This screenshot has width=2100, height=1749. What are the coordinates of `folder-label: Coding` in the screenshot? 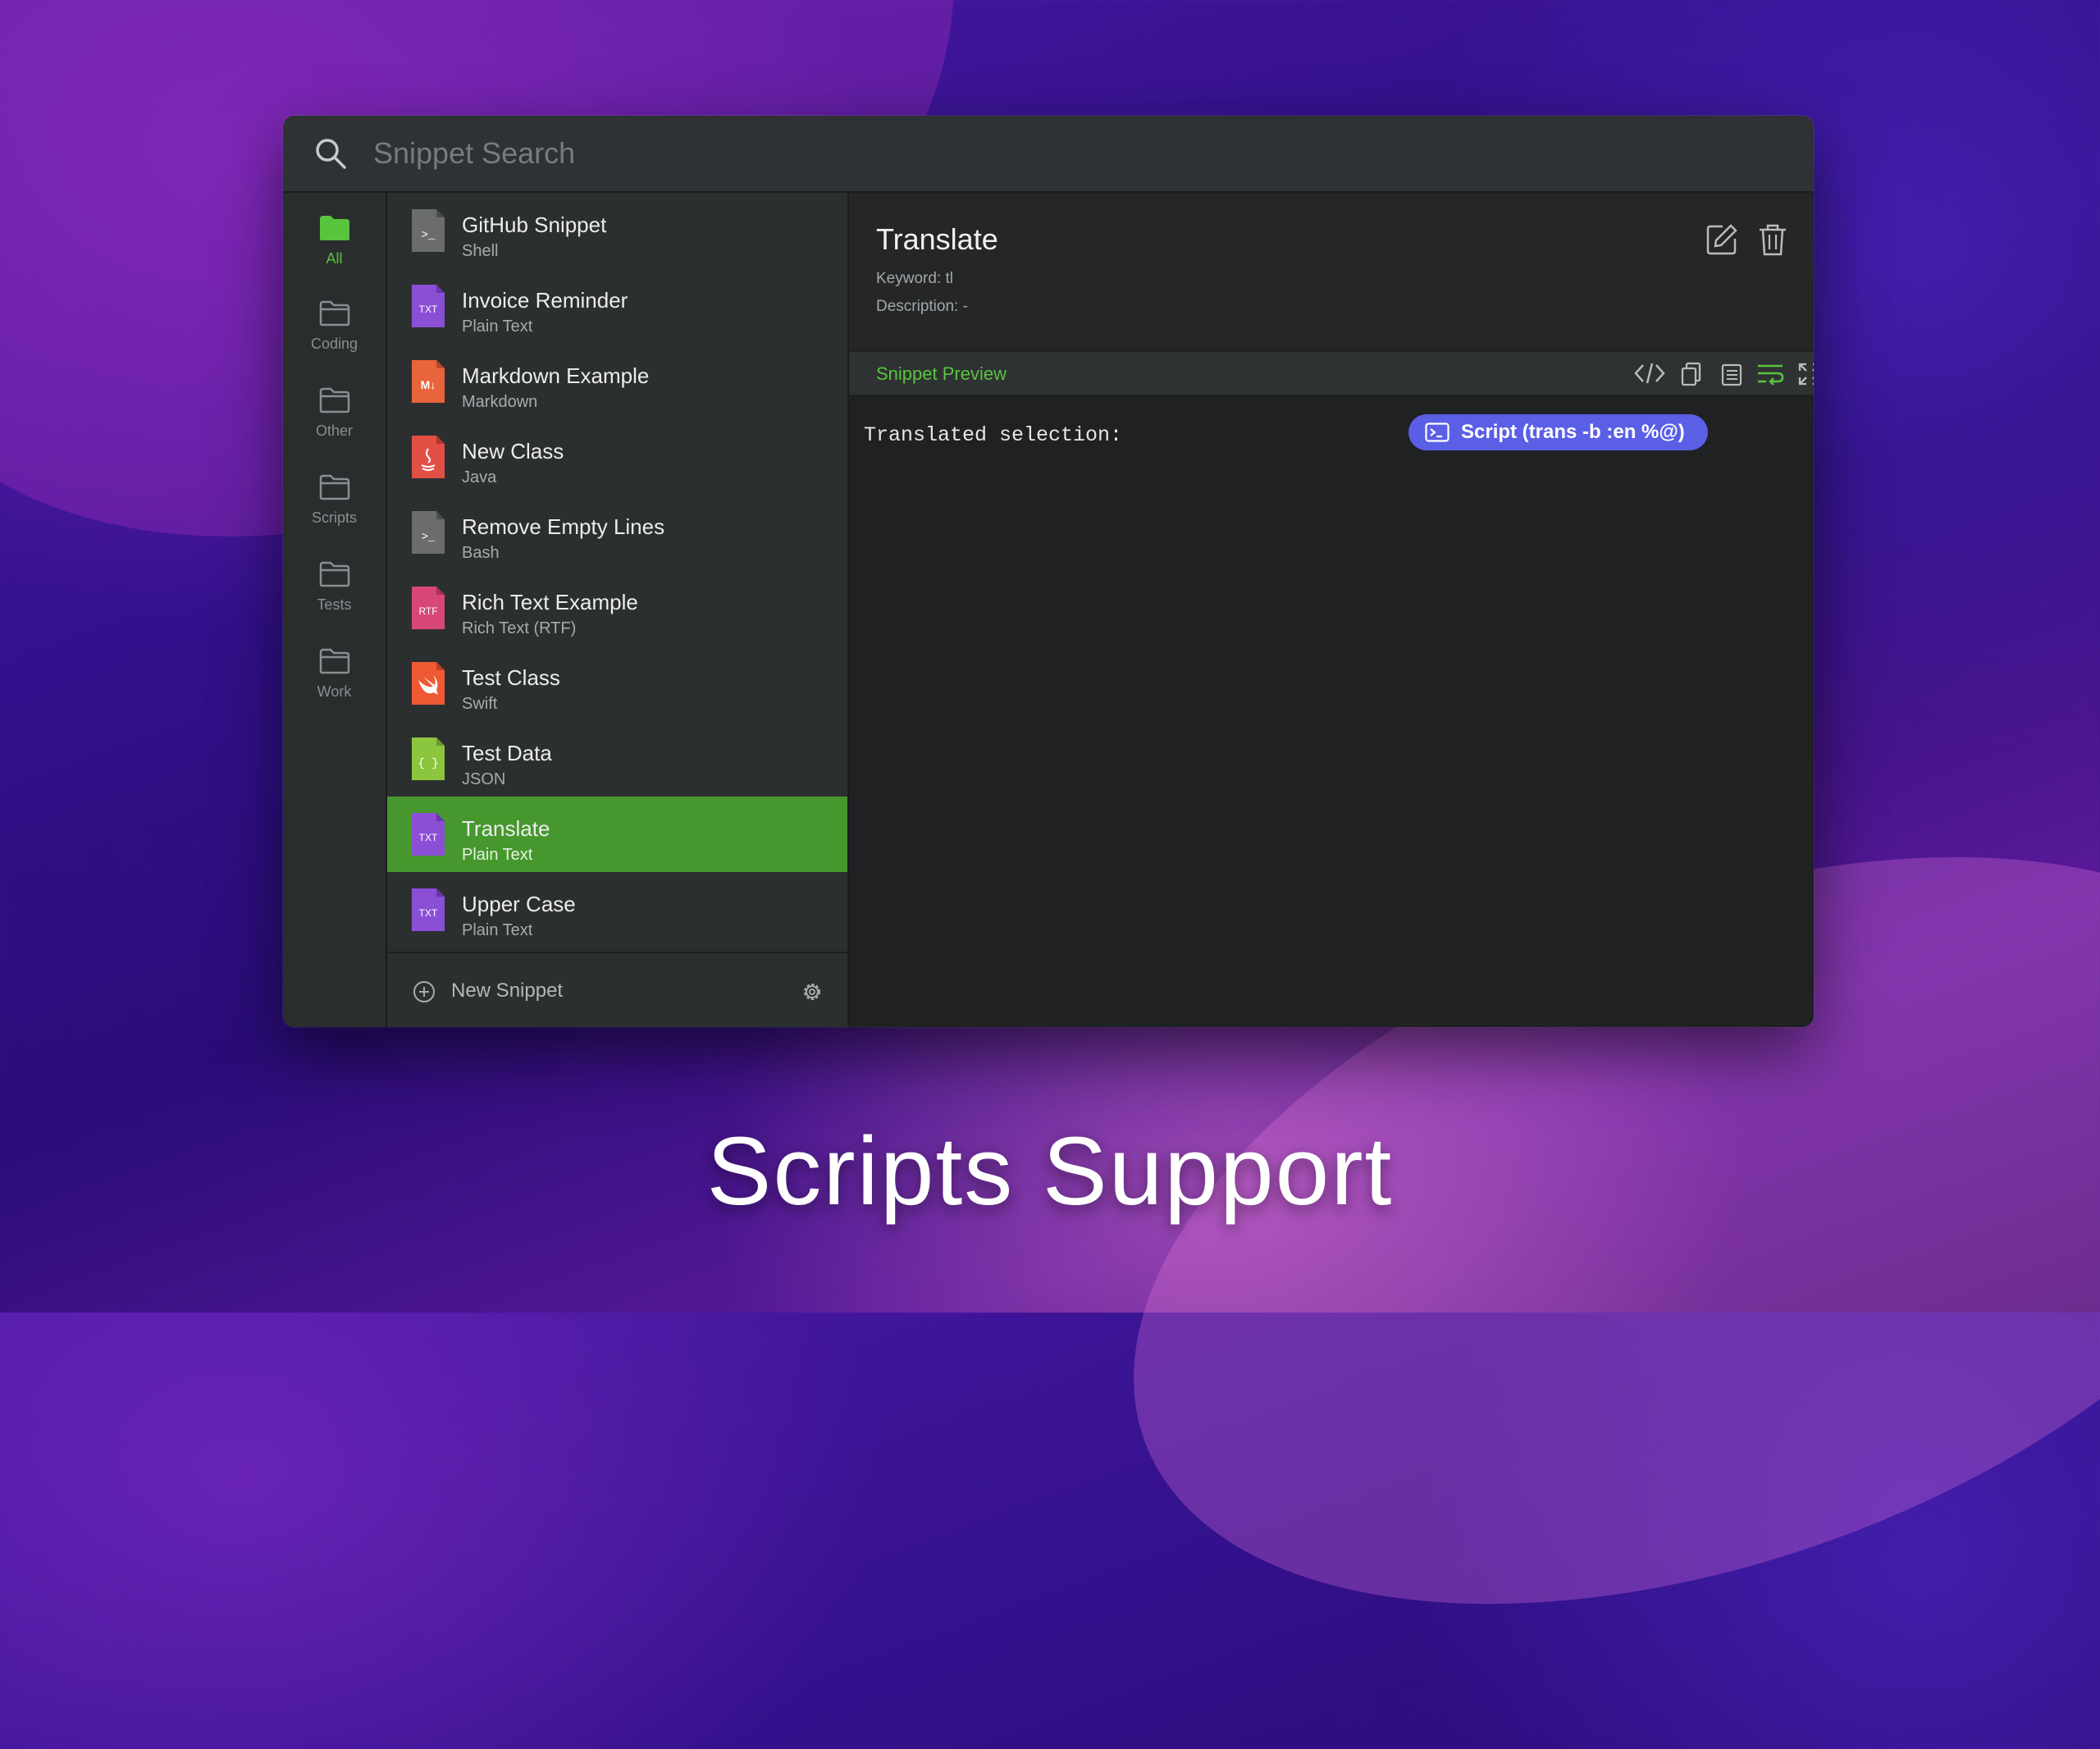 It's located at (334, 344).